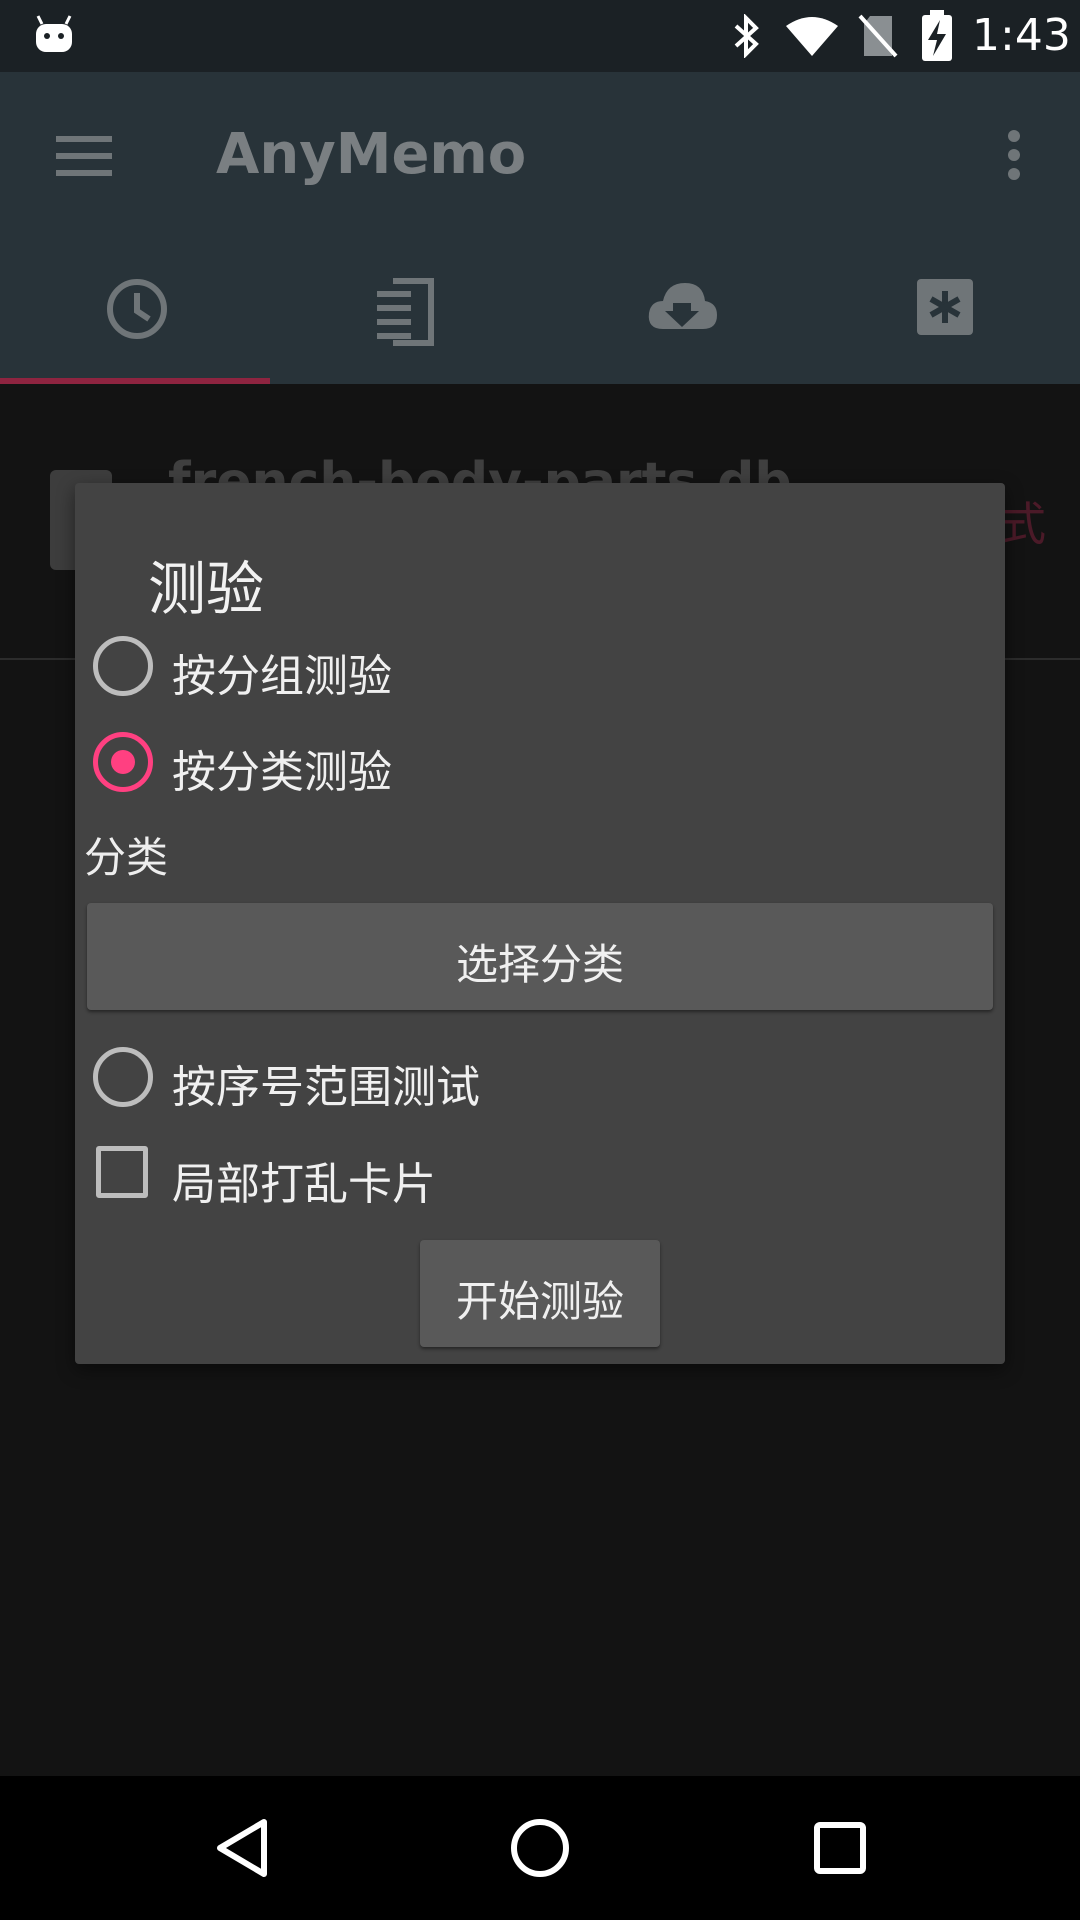 The image size is (1080, 1920). I want to click on tab-download, so click(675, 308).